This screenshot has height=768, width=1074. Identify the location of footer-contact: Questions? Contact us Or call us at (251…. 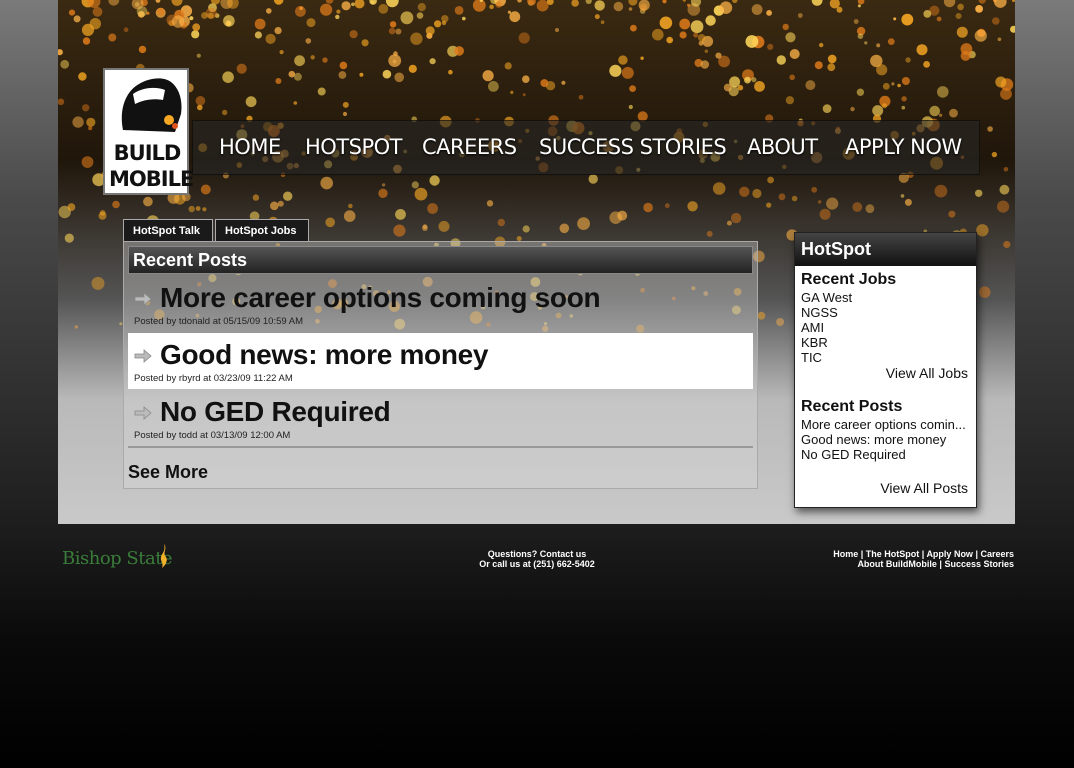
(537, 559).